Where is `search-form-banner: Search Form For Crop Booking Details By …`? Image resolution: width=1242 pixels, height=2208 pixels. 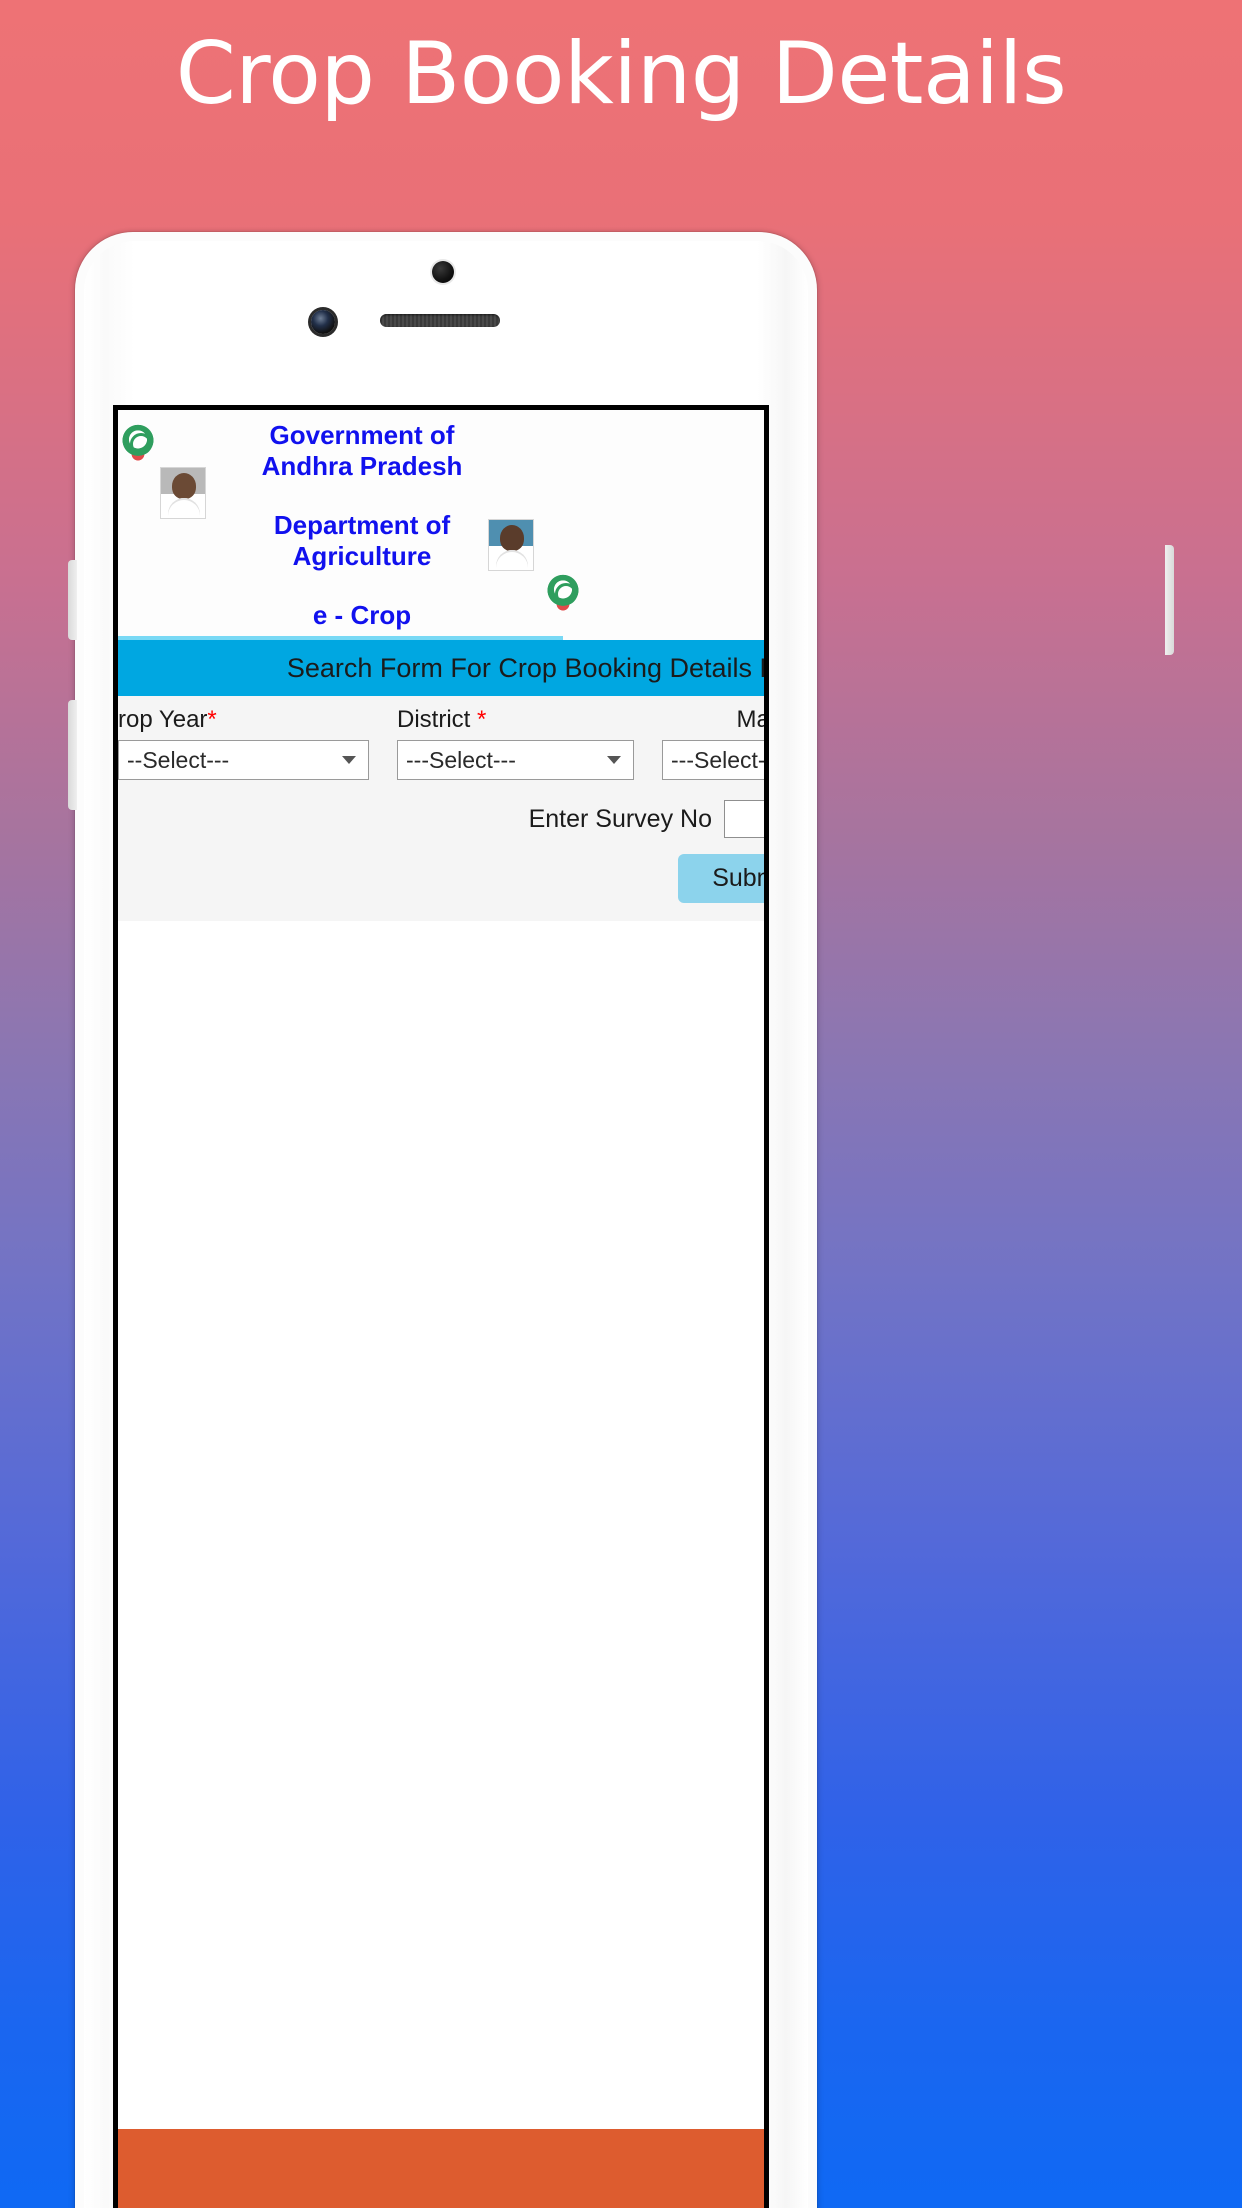 search-form-banner: Search Form For Crop Booking Details By … is located at coordinates (441, 668).